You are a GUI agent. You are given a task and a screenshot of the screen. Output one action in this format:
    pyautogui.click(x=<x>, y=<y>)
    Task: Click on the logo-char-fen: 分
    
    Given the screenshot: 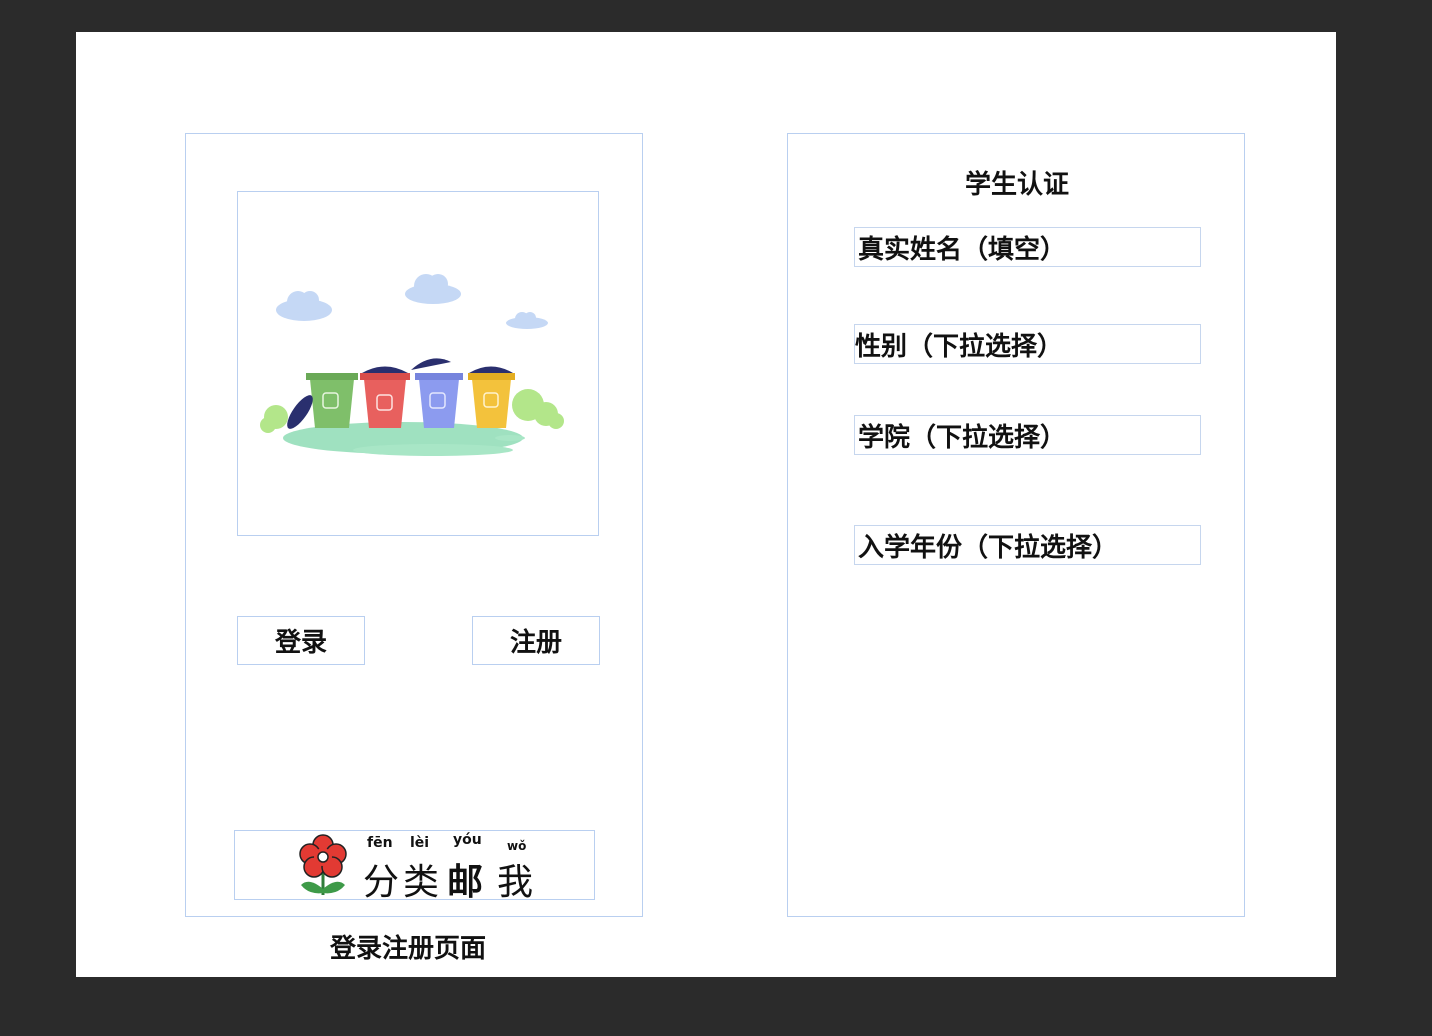 What is the action you would take?
    pyautogui.click(x=381, y=882)
    